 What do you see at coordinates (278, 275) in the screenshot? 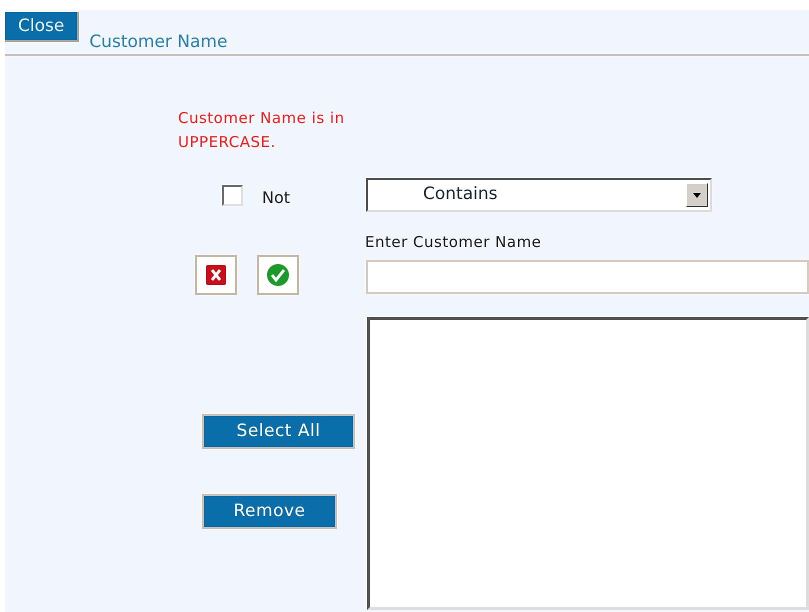
I see `confirm-icon` at bounding box center [278, 275].